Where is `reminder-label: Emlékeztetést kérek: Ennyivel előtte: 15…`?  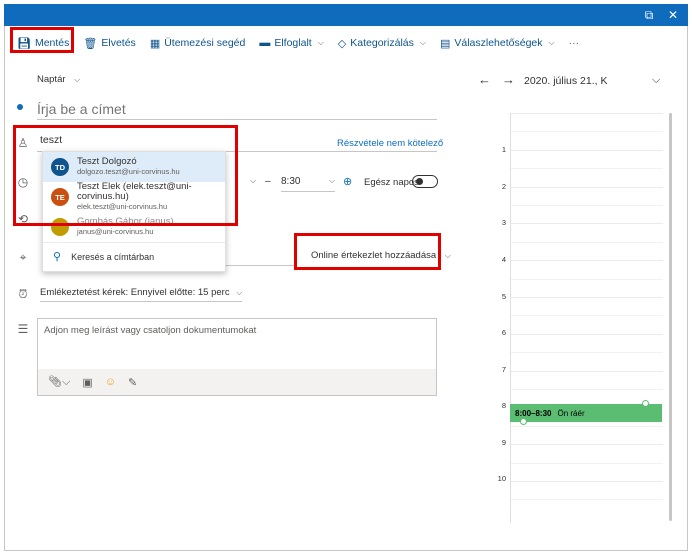
reminder-label: Emlékeztetést kérek: Ennyivel előtte: 15… is located at coordinates (135, 292).